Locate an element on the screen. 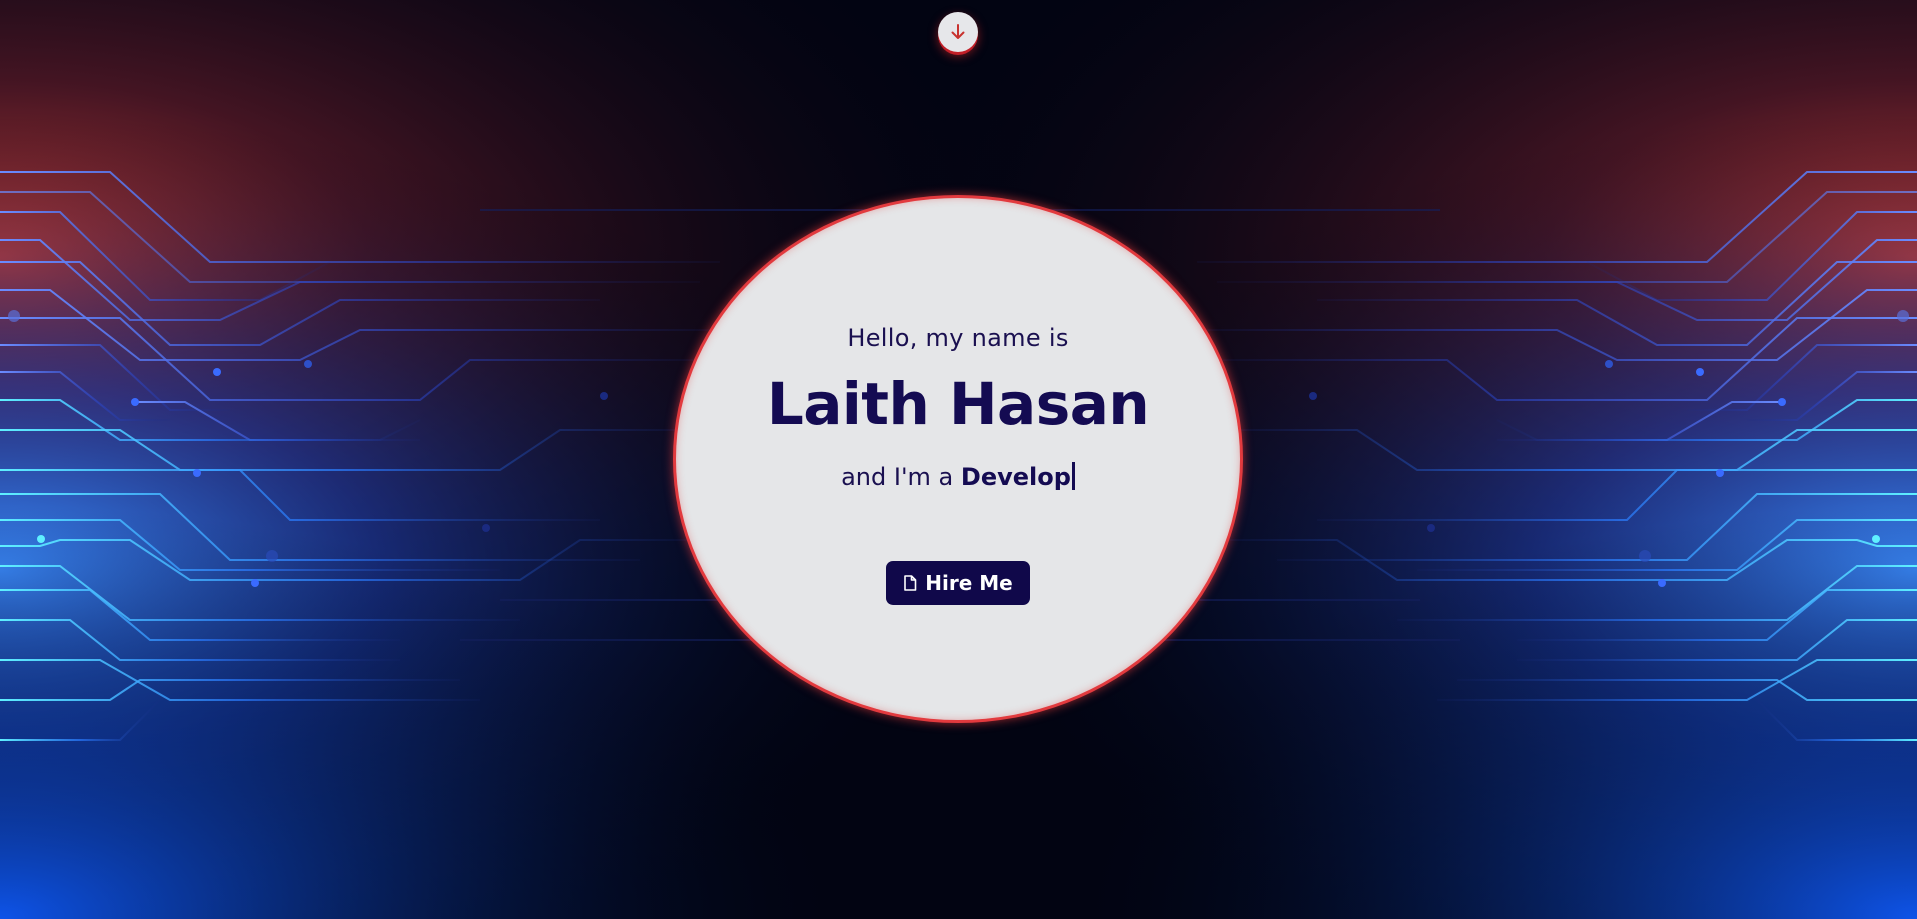 The image size is (1917, 919). scroll-down-button is located at coordinates (958, 32).